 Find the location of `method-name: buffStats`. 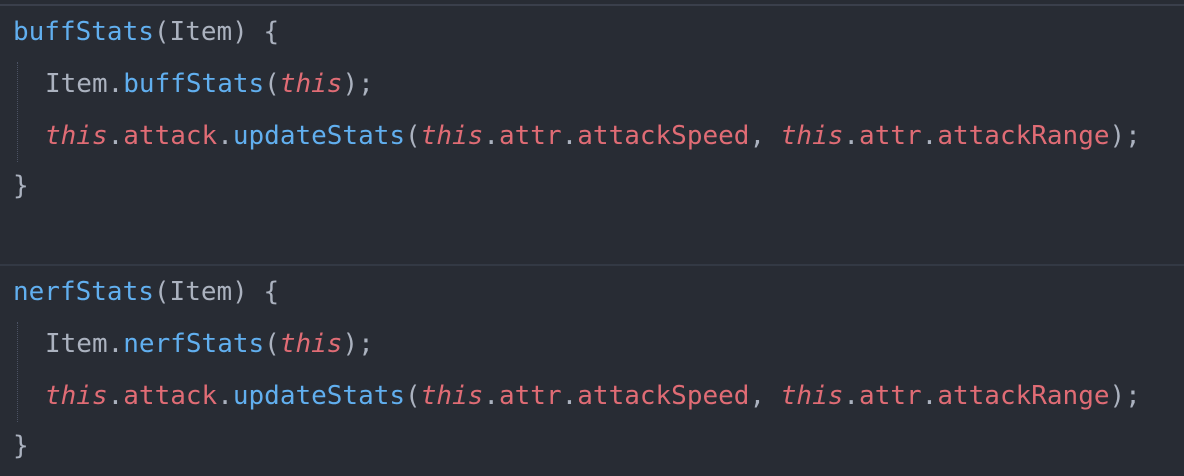

method-name: buffStats is located at coordinates (83, 32).